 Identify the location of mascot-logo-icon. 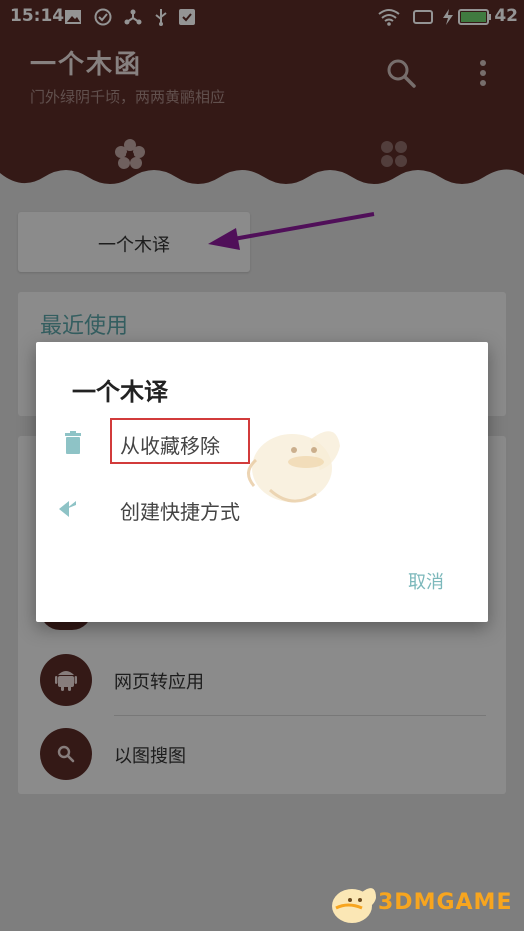
(354, 905).